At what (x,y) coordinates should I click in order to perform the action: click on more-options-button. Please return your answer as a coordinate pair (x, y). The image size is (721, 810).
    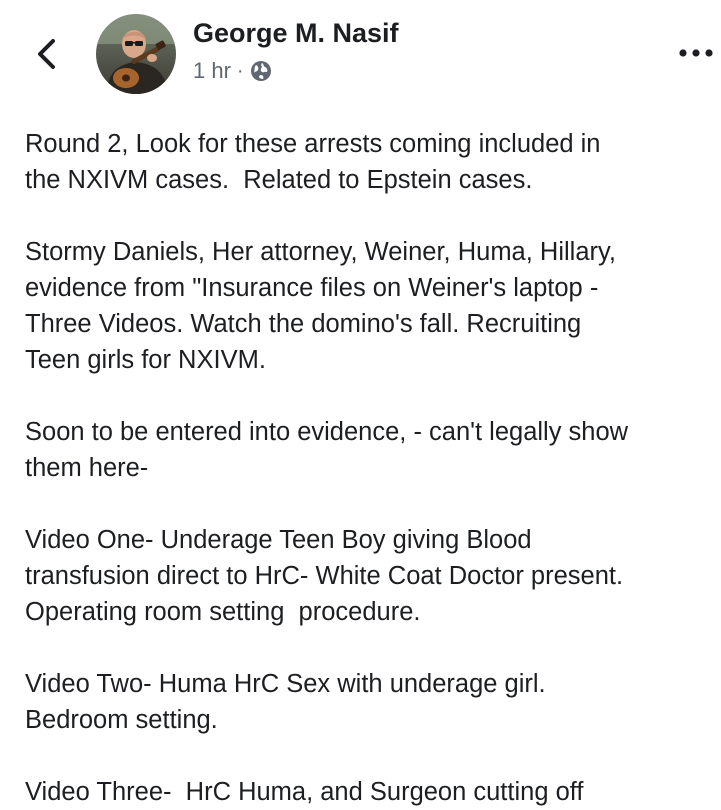
    Looking at the image, I should click on (696, 53).